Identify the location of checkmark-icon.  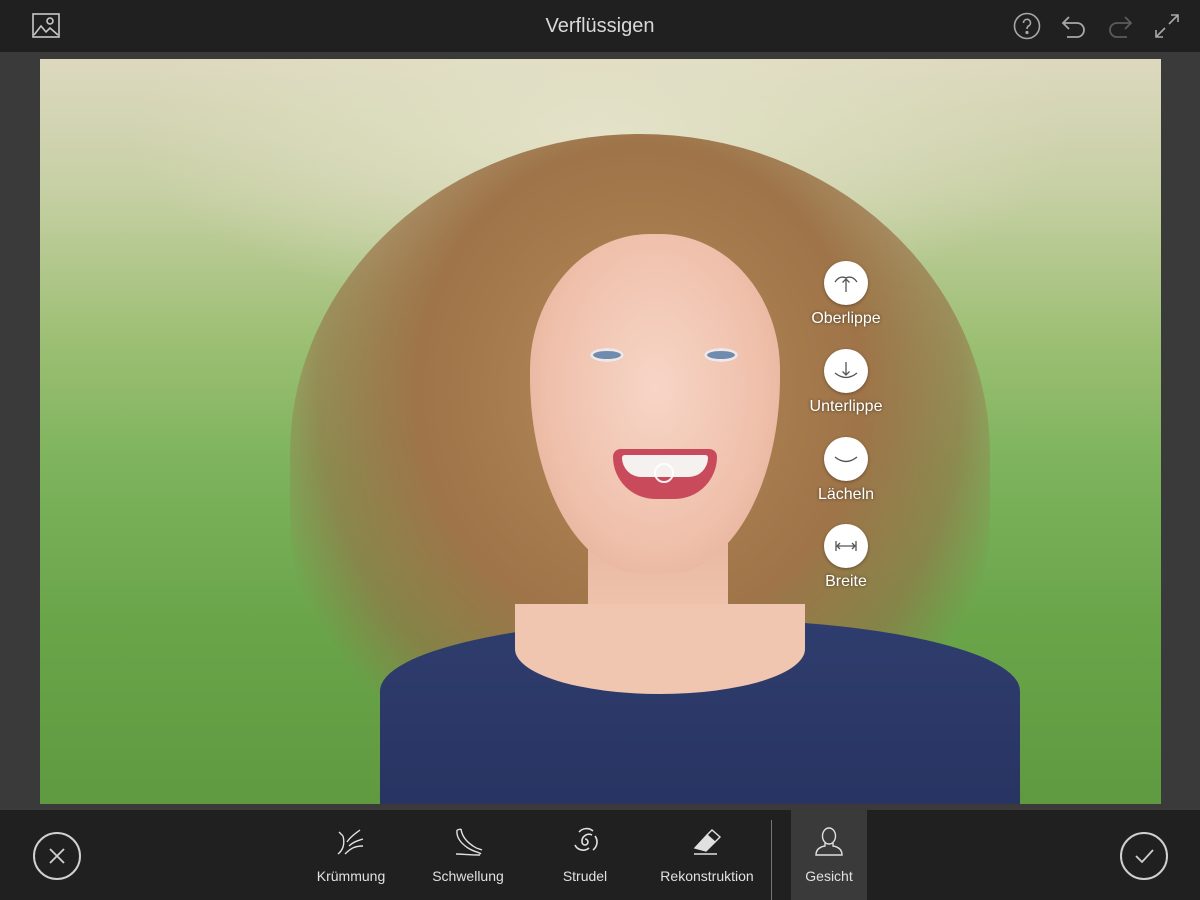
(1144, 856).